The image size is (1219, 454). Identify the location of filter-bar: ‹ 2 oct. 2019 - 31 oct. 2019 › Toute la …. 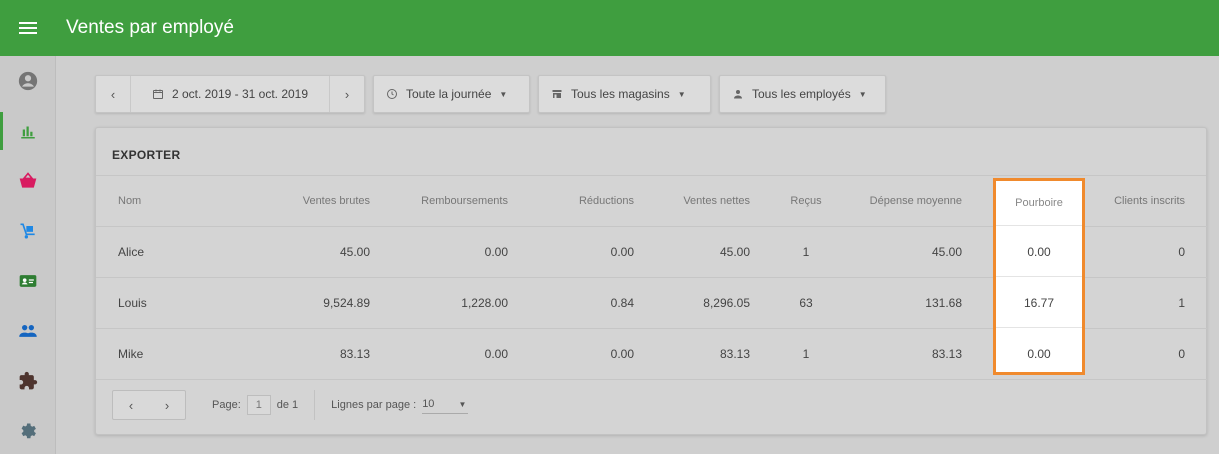
(490, 94).